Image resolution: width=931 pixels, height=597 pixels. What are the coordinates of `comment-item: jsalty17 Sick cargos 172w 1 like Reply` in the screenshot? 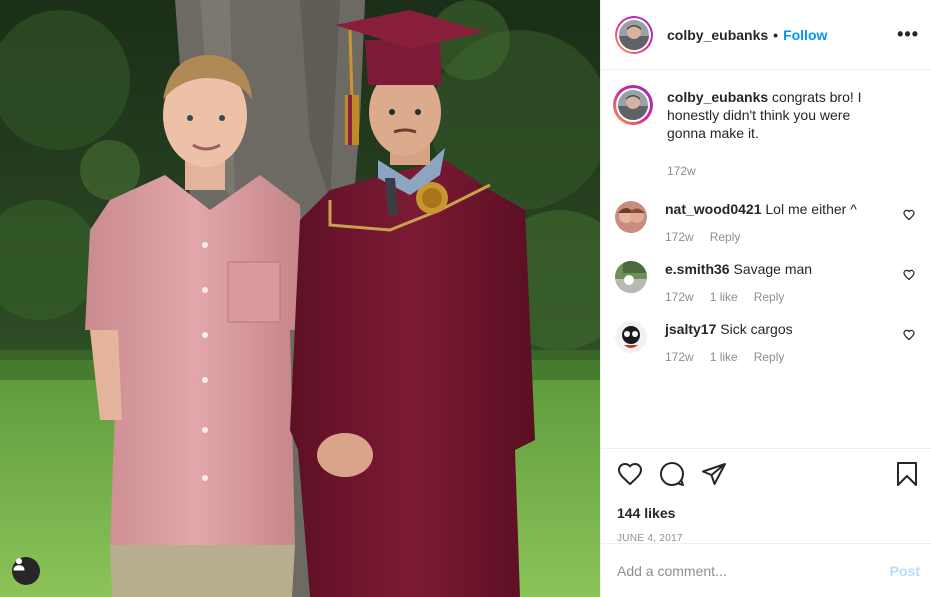 It's located at (765, 342).